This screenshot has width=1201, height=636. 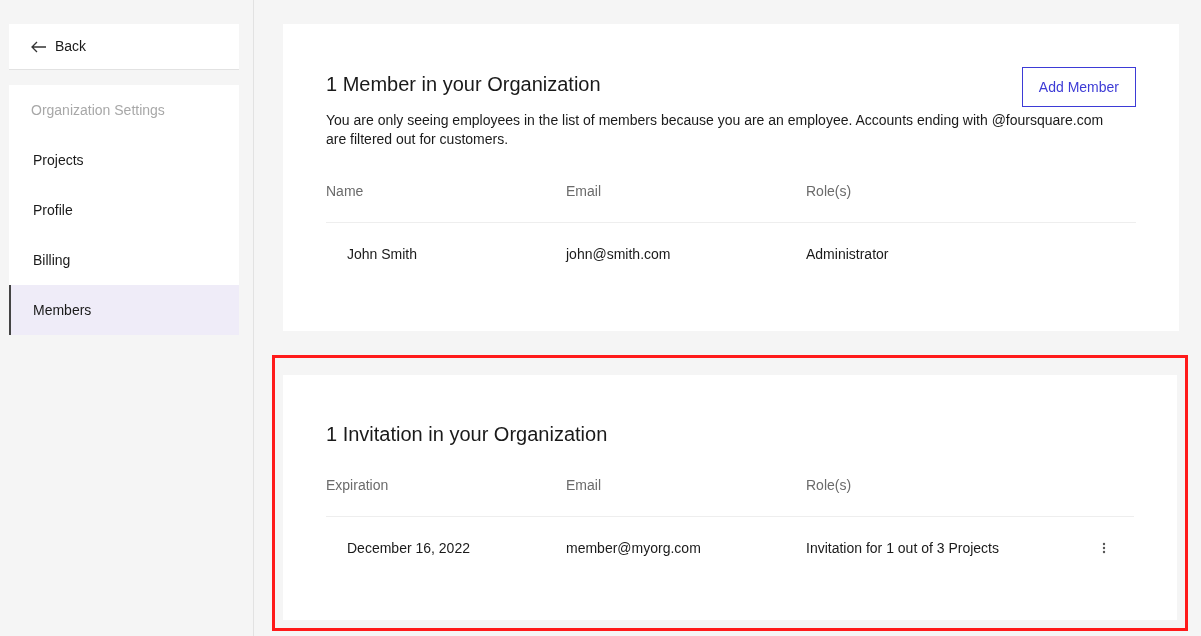 I want to click on more-options-icon, so click(x=1104, y=548).